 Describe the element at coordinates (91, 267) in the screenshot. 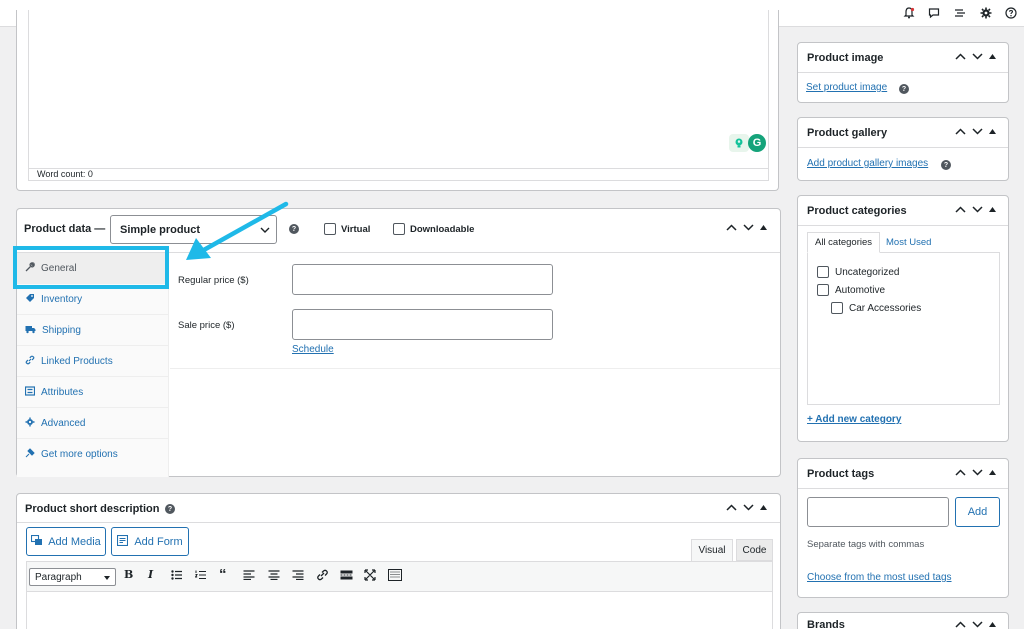

I see `highlight-box` at that location.